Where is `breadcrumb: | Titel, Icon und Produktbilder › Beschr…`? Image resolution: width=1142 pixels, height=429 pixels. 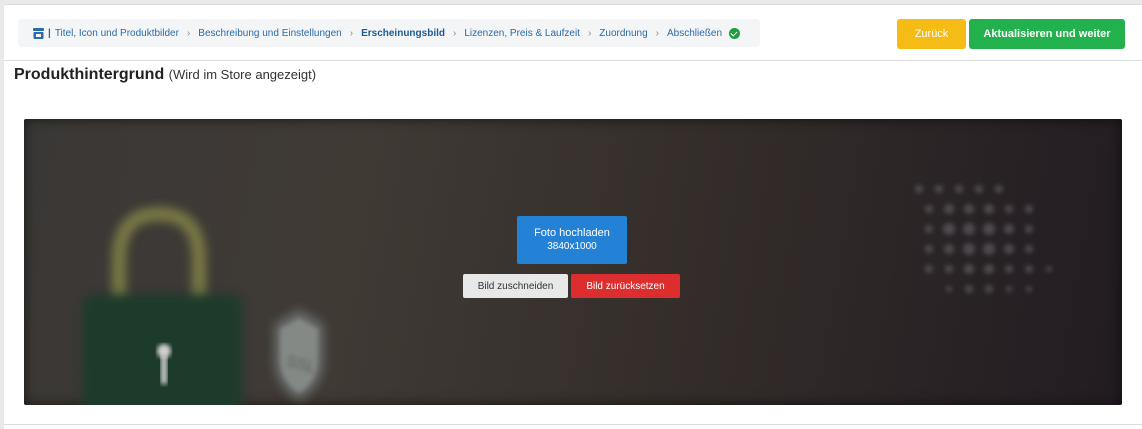 breadcrumb: | Titel, Icon und Produktbilder › Beschr… is located at coordinates (389, 33).